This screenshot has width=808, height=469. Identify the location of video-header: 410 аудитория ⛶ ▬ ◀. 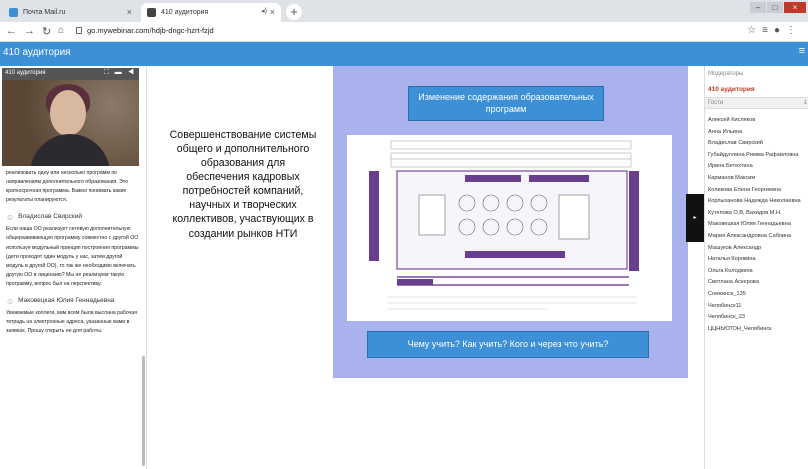
(70, 74).